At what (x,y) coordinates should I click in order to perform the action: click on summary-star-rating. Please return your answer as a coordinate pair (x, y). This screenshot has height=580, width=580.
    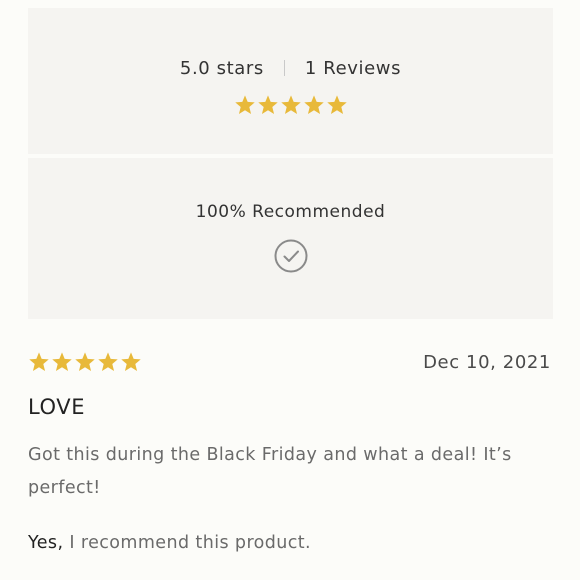
    Looking at the image, I should click on (290, 105).